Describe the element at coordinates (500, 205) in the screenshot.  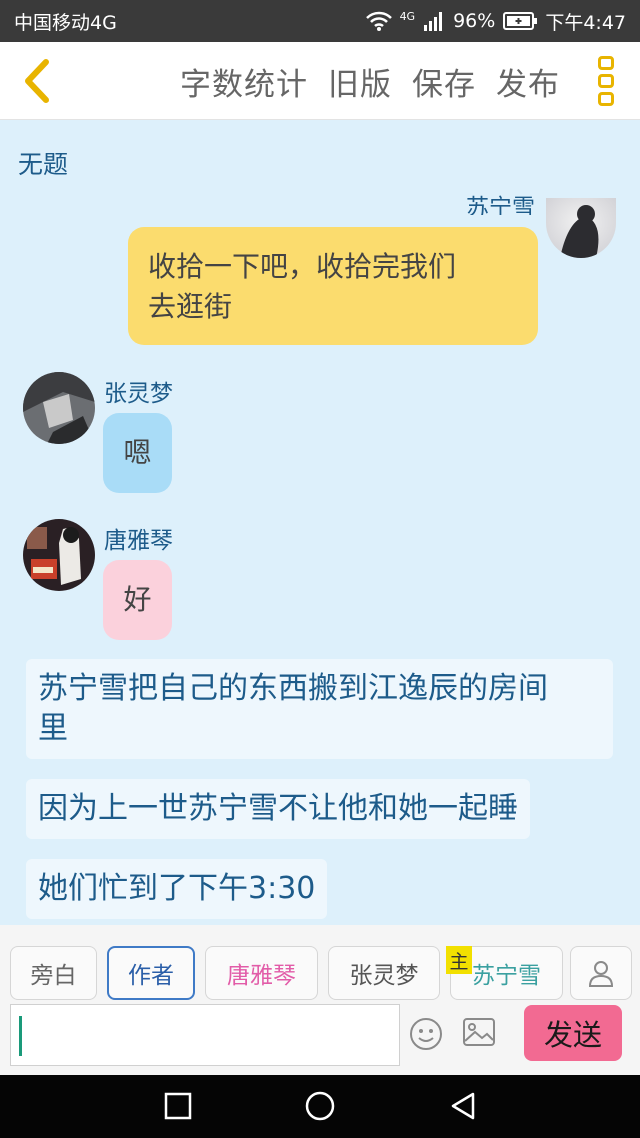
I see `speaker-name: 苏宁雪` at that location.